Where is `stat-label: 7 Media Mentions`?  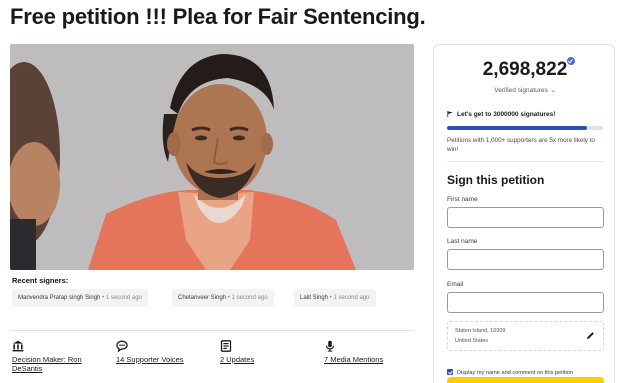 stat-label: 7 Media Mentions is located at coordinates (369, 359).